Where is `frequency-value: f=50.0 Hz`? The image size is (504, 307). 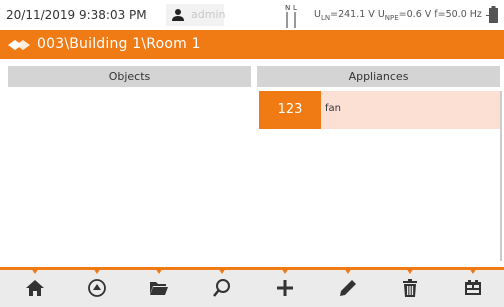 frequency-value: f=50.0 Hz is located at coordinates (456, 14).